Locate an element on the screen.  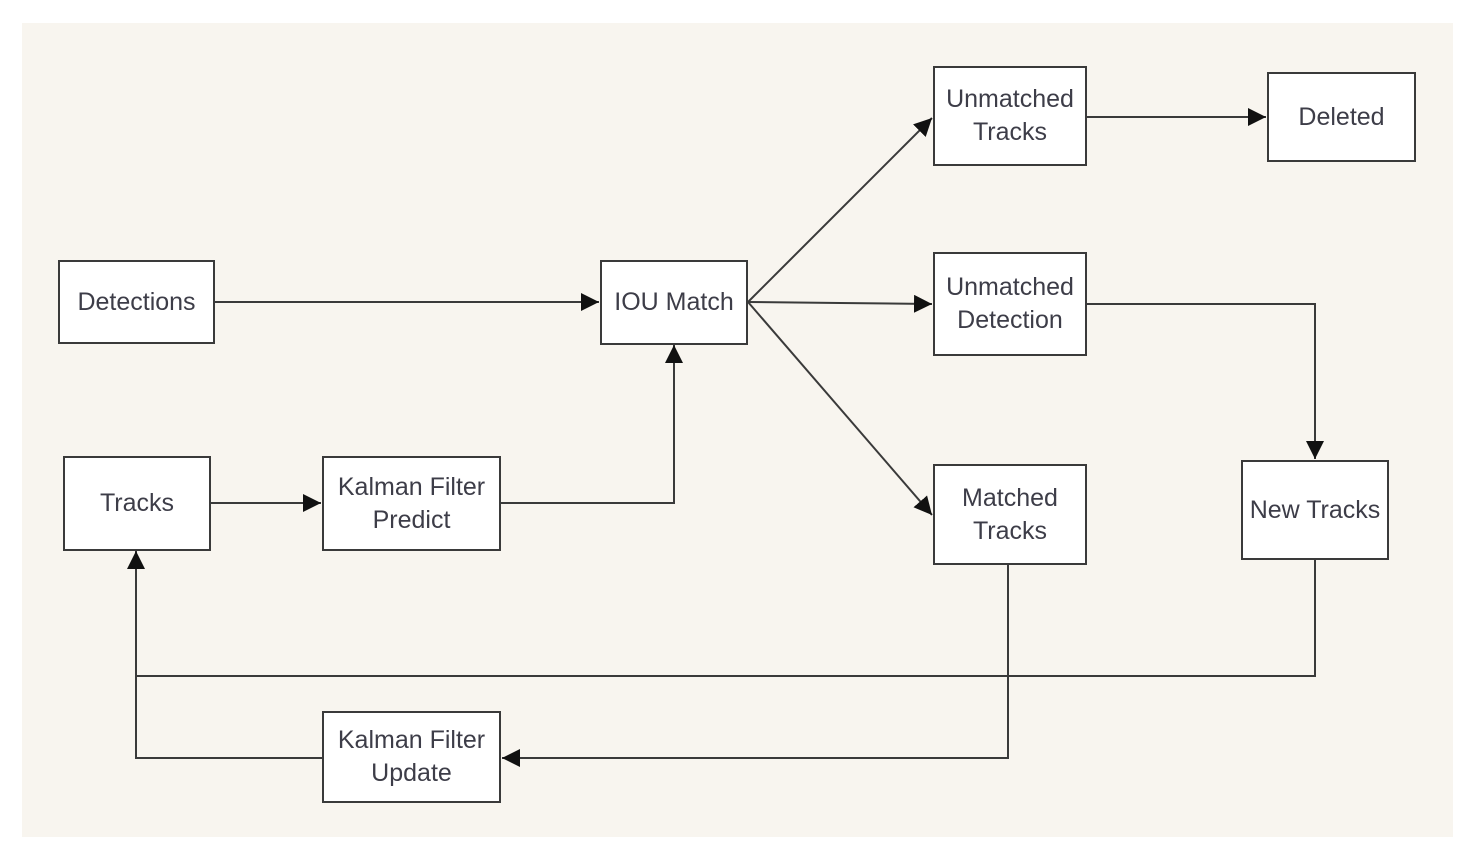
edge-kf-predict-to-iou-match is located at coordinates (592, 424).